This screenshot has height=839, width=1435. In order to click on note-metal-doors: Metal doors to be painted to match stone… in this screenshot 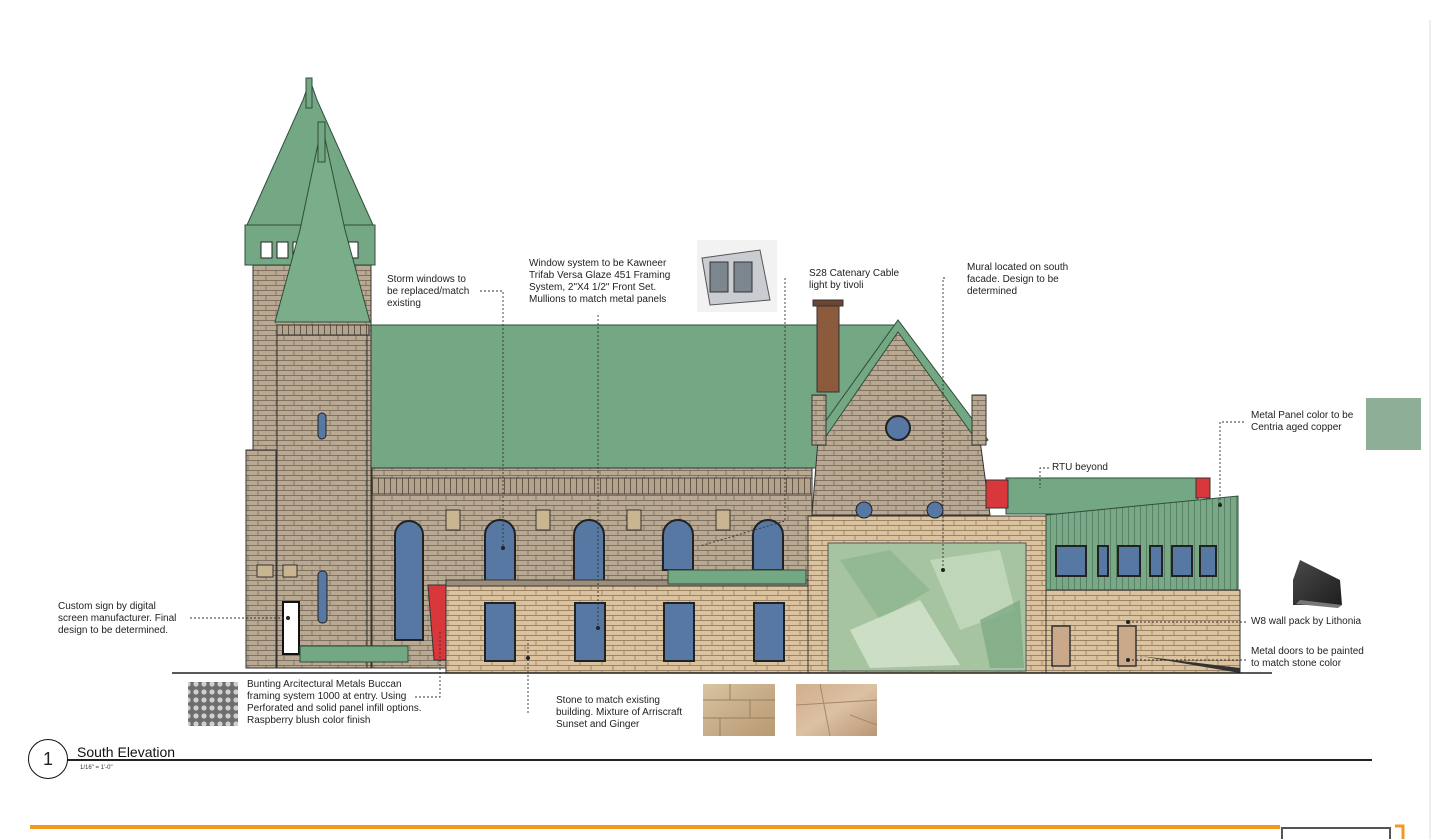, I will do `click(1307, 657)`.